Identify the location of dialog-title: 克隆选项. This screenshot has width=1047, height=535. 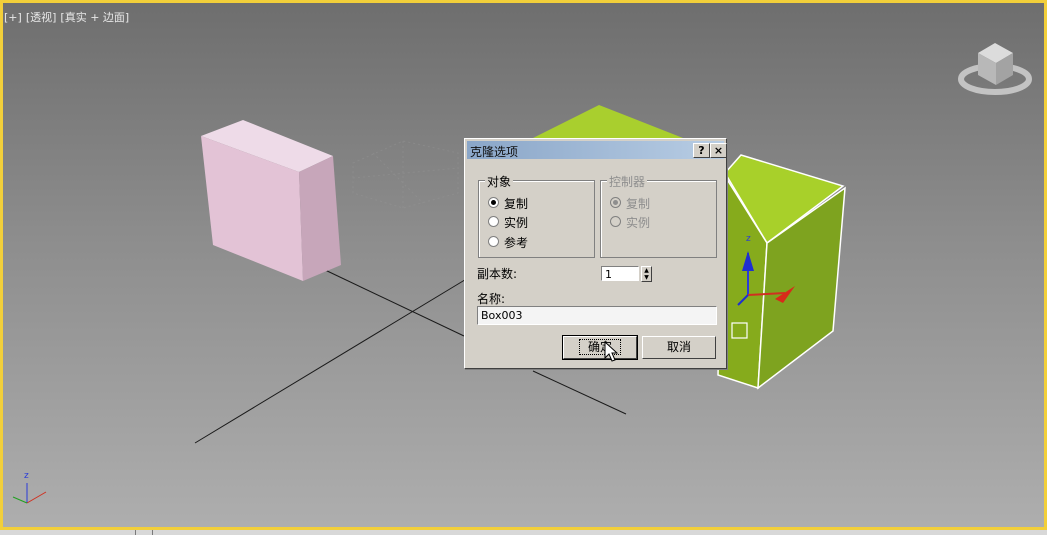
(494, 152).